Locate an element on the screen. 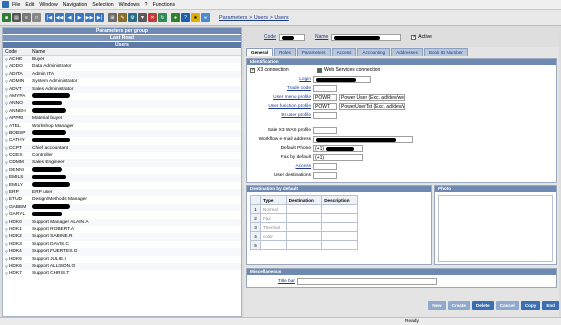 This screenshot has width=561, height=325. selection-icon: □ is located at coordinates (36, 17).